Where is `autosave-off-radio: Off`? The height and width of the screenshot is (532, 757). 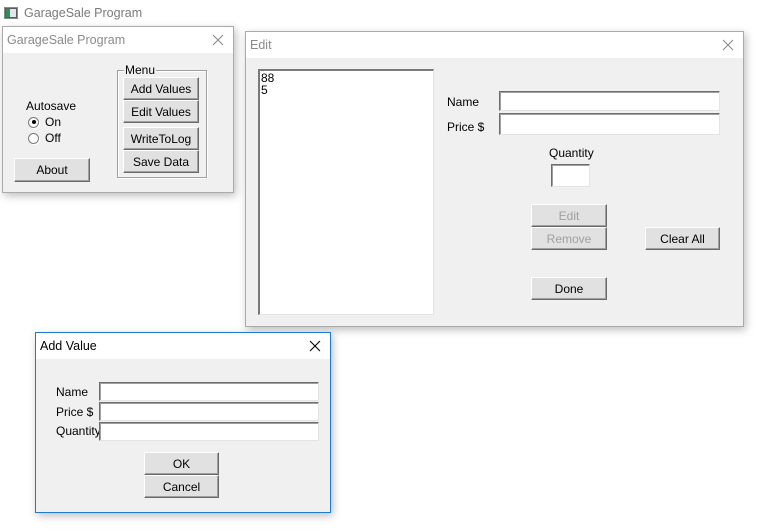
autosave-off-radio: Off is located at coordinates (44, 138).